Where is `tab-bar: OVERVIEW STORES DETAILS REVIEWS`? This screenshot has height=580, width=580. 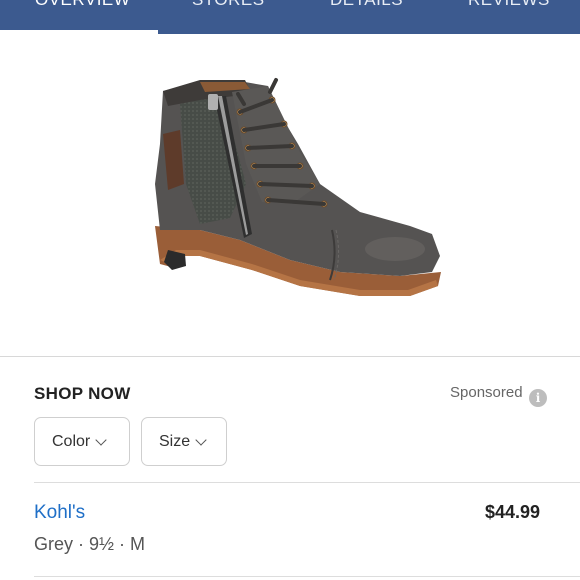 tab-bar: OVERVIEW STORES DETAILS REVIEWS is located at coordinates (290, 17).